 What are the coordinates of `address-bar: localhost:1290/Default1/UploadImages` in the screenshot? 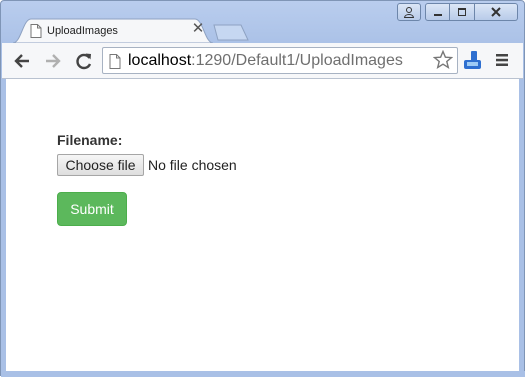 It's located at (280, 60).